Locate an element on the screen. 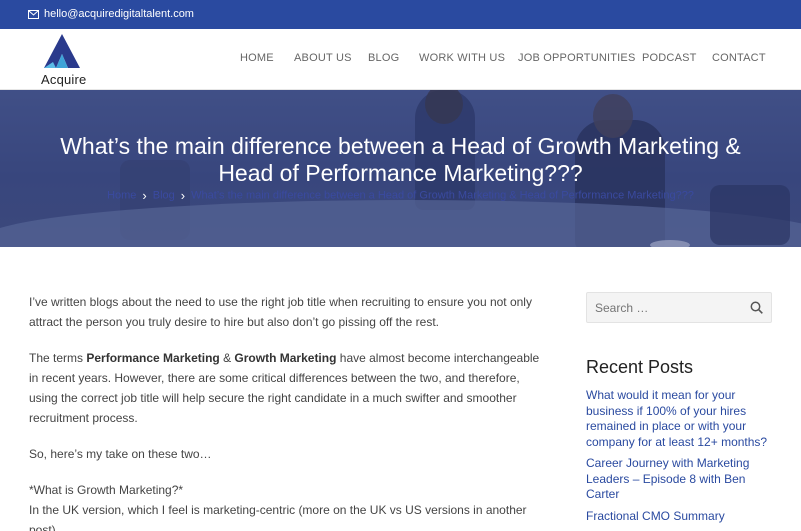 This screenshot has height=531, width=801. email-link: hello@acquiredigitaltalent.com is located at coordinates (111, 14).